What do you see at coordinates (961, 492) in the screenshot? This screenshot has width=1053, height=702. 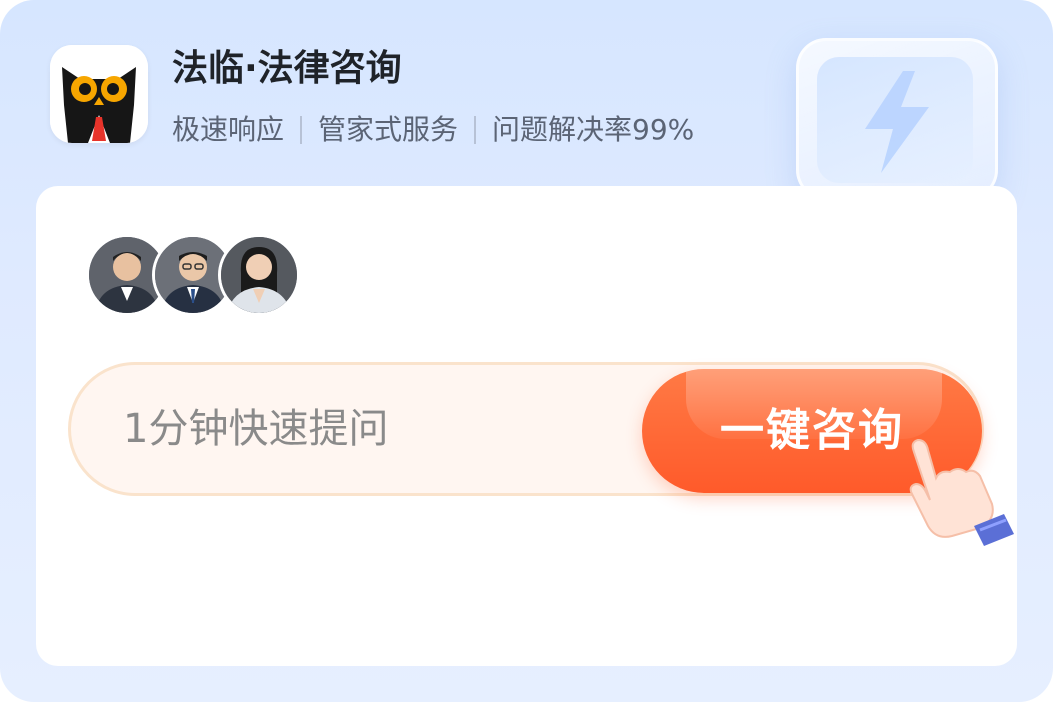 I see `pointing-hand-icon` at bounding box center [961, 492].